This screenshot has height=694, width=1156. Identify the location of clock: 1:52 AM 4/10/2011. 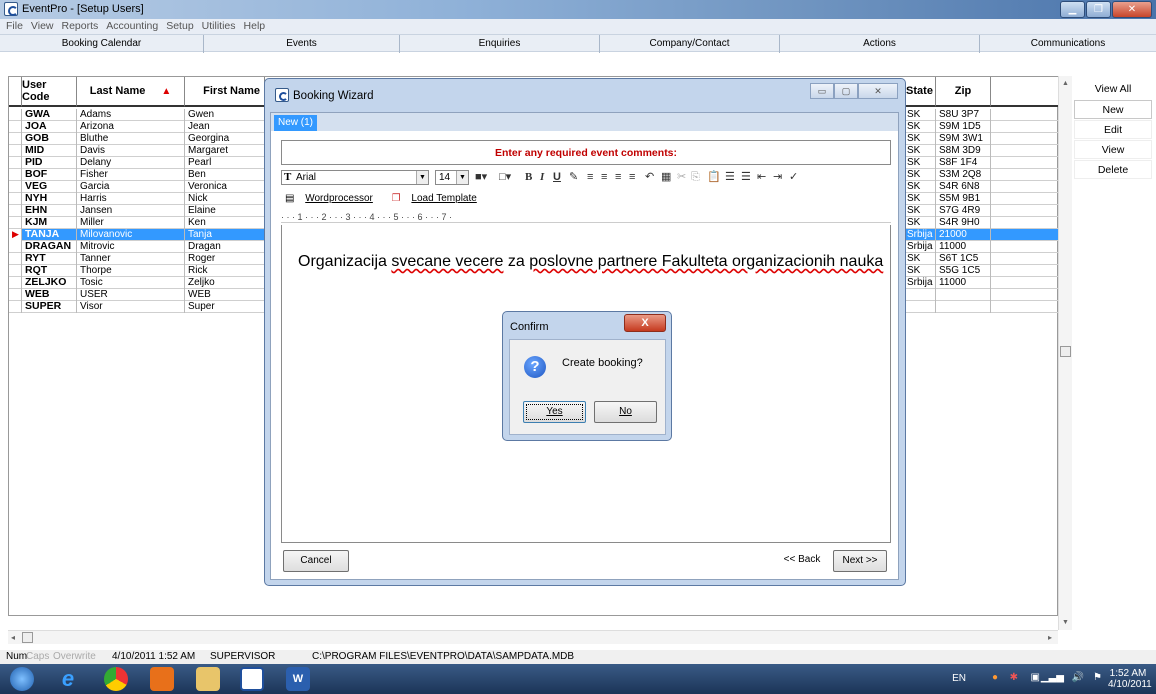
(1130, 679).